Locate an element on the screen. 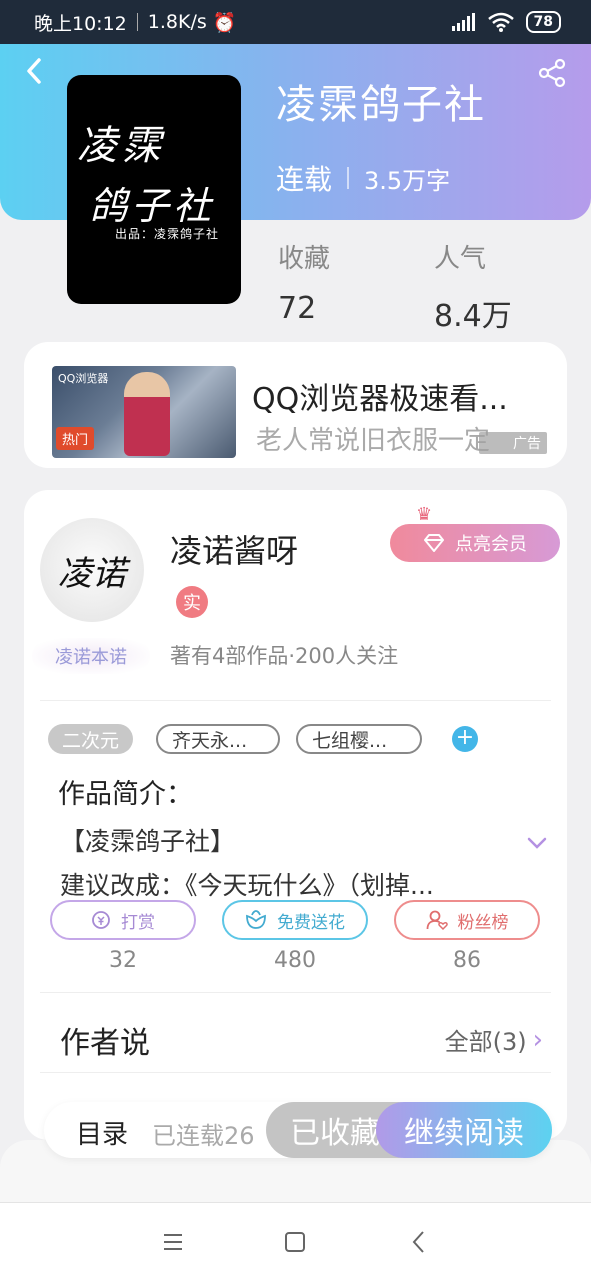 Image resolution: width=591 pixels, height=1280 pixels. reward-button: 打赏 is located at coordinates (123, 920).